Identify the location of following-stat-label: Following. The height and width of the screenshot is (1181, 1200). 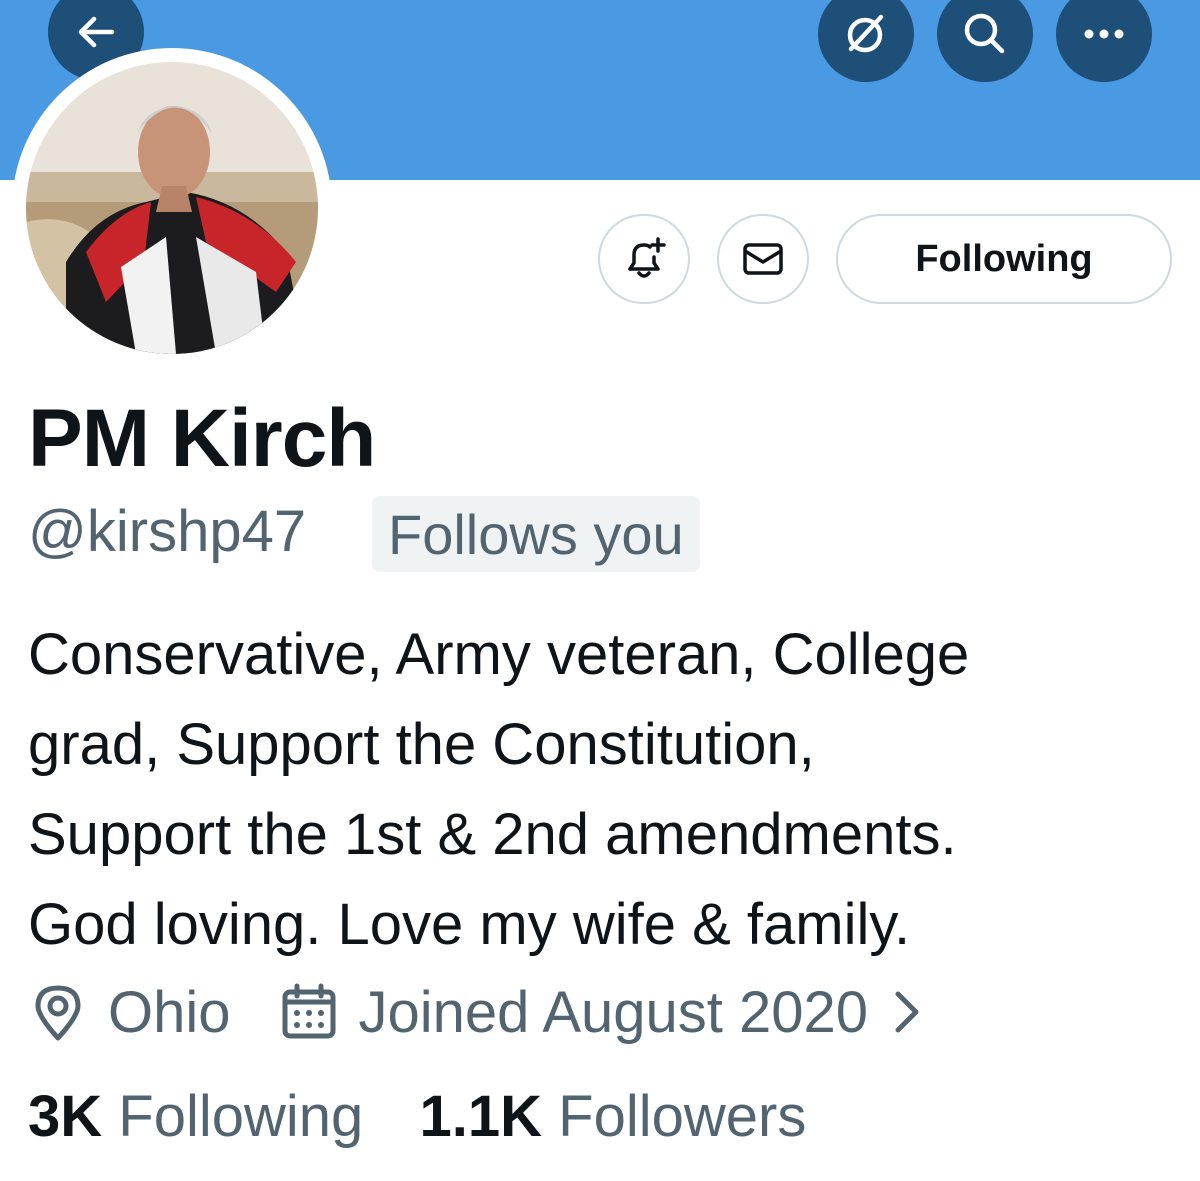
(241, 1116).